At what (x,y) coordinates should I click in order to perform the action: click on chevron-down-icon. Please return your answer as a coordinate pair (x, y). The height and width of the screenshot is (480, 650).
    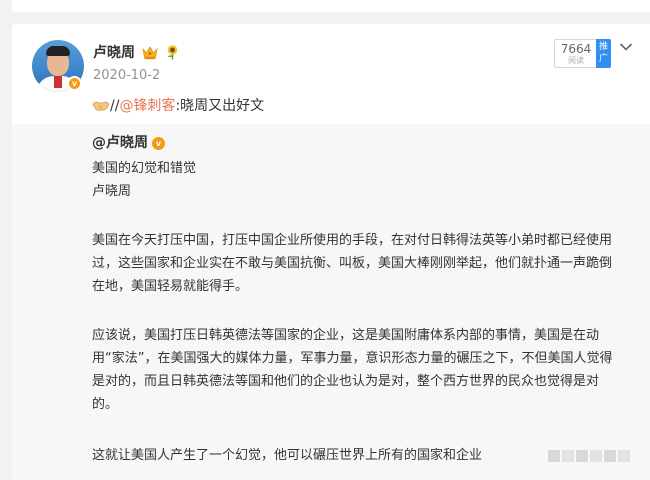
    Looking at the image, I should click on (626, 47).